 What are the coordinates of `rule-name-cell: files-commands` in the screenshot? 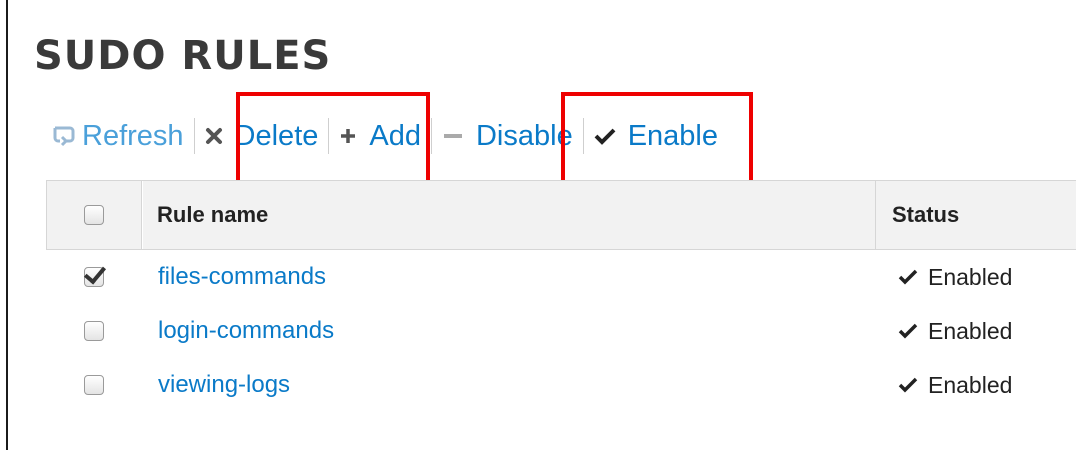 It's located at (509, 277).